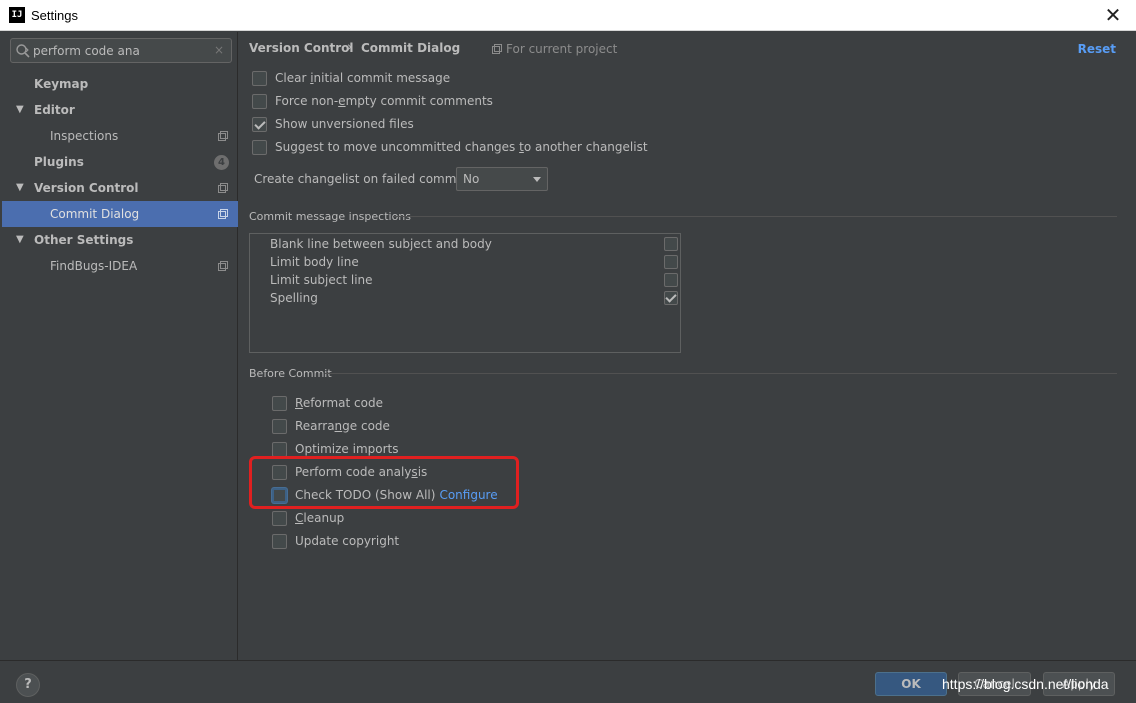  I want to click on option-label: Rearrange code, so click(342, 426).